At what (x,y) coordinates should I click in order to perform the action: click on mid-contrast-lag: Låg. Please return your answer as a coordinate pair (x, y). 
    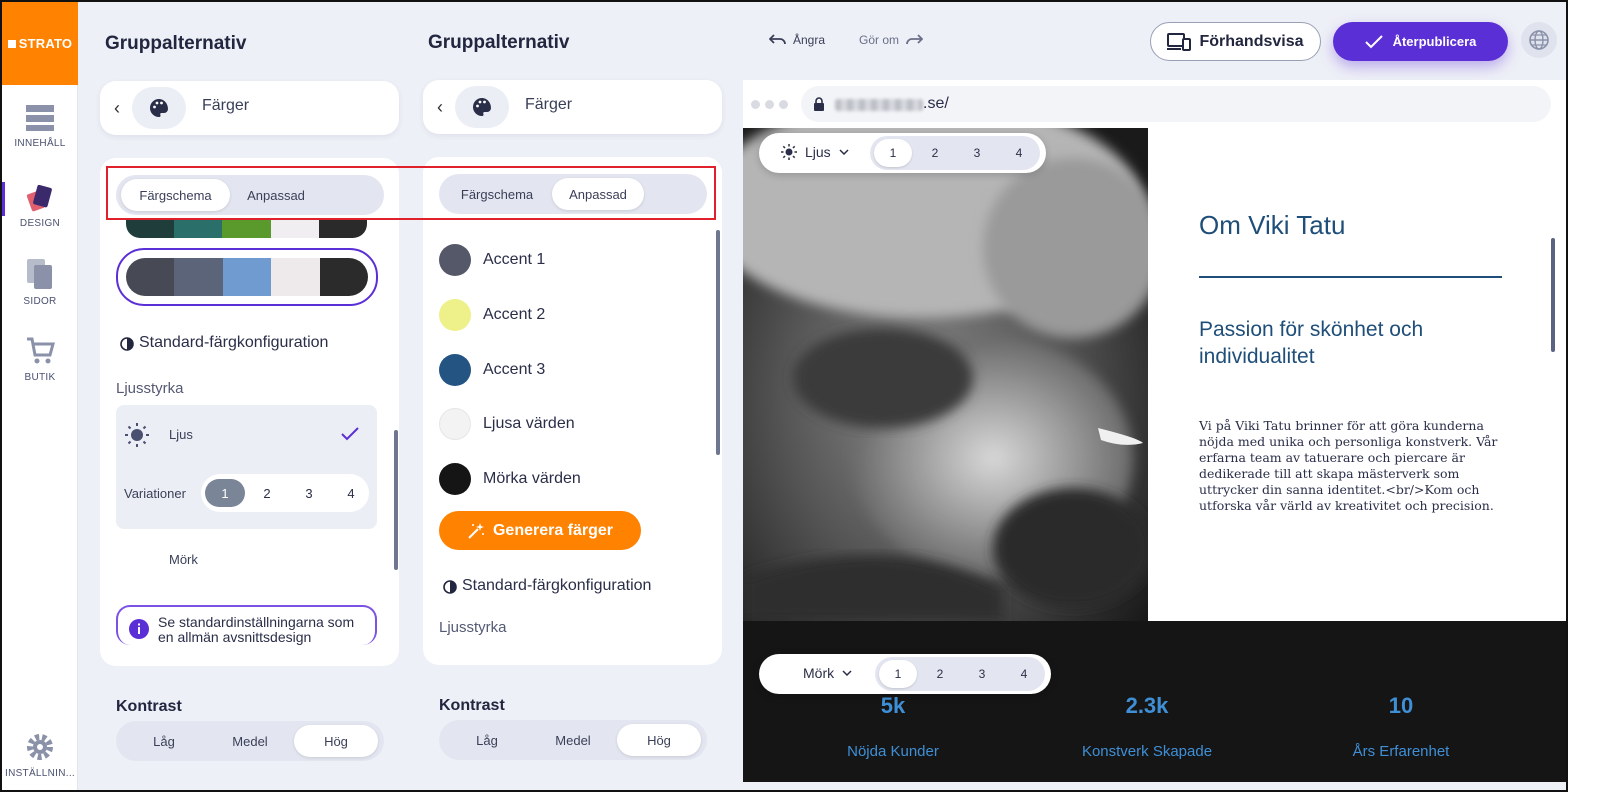
    Looking at the image, I should click on (487, 740).